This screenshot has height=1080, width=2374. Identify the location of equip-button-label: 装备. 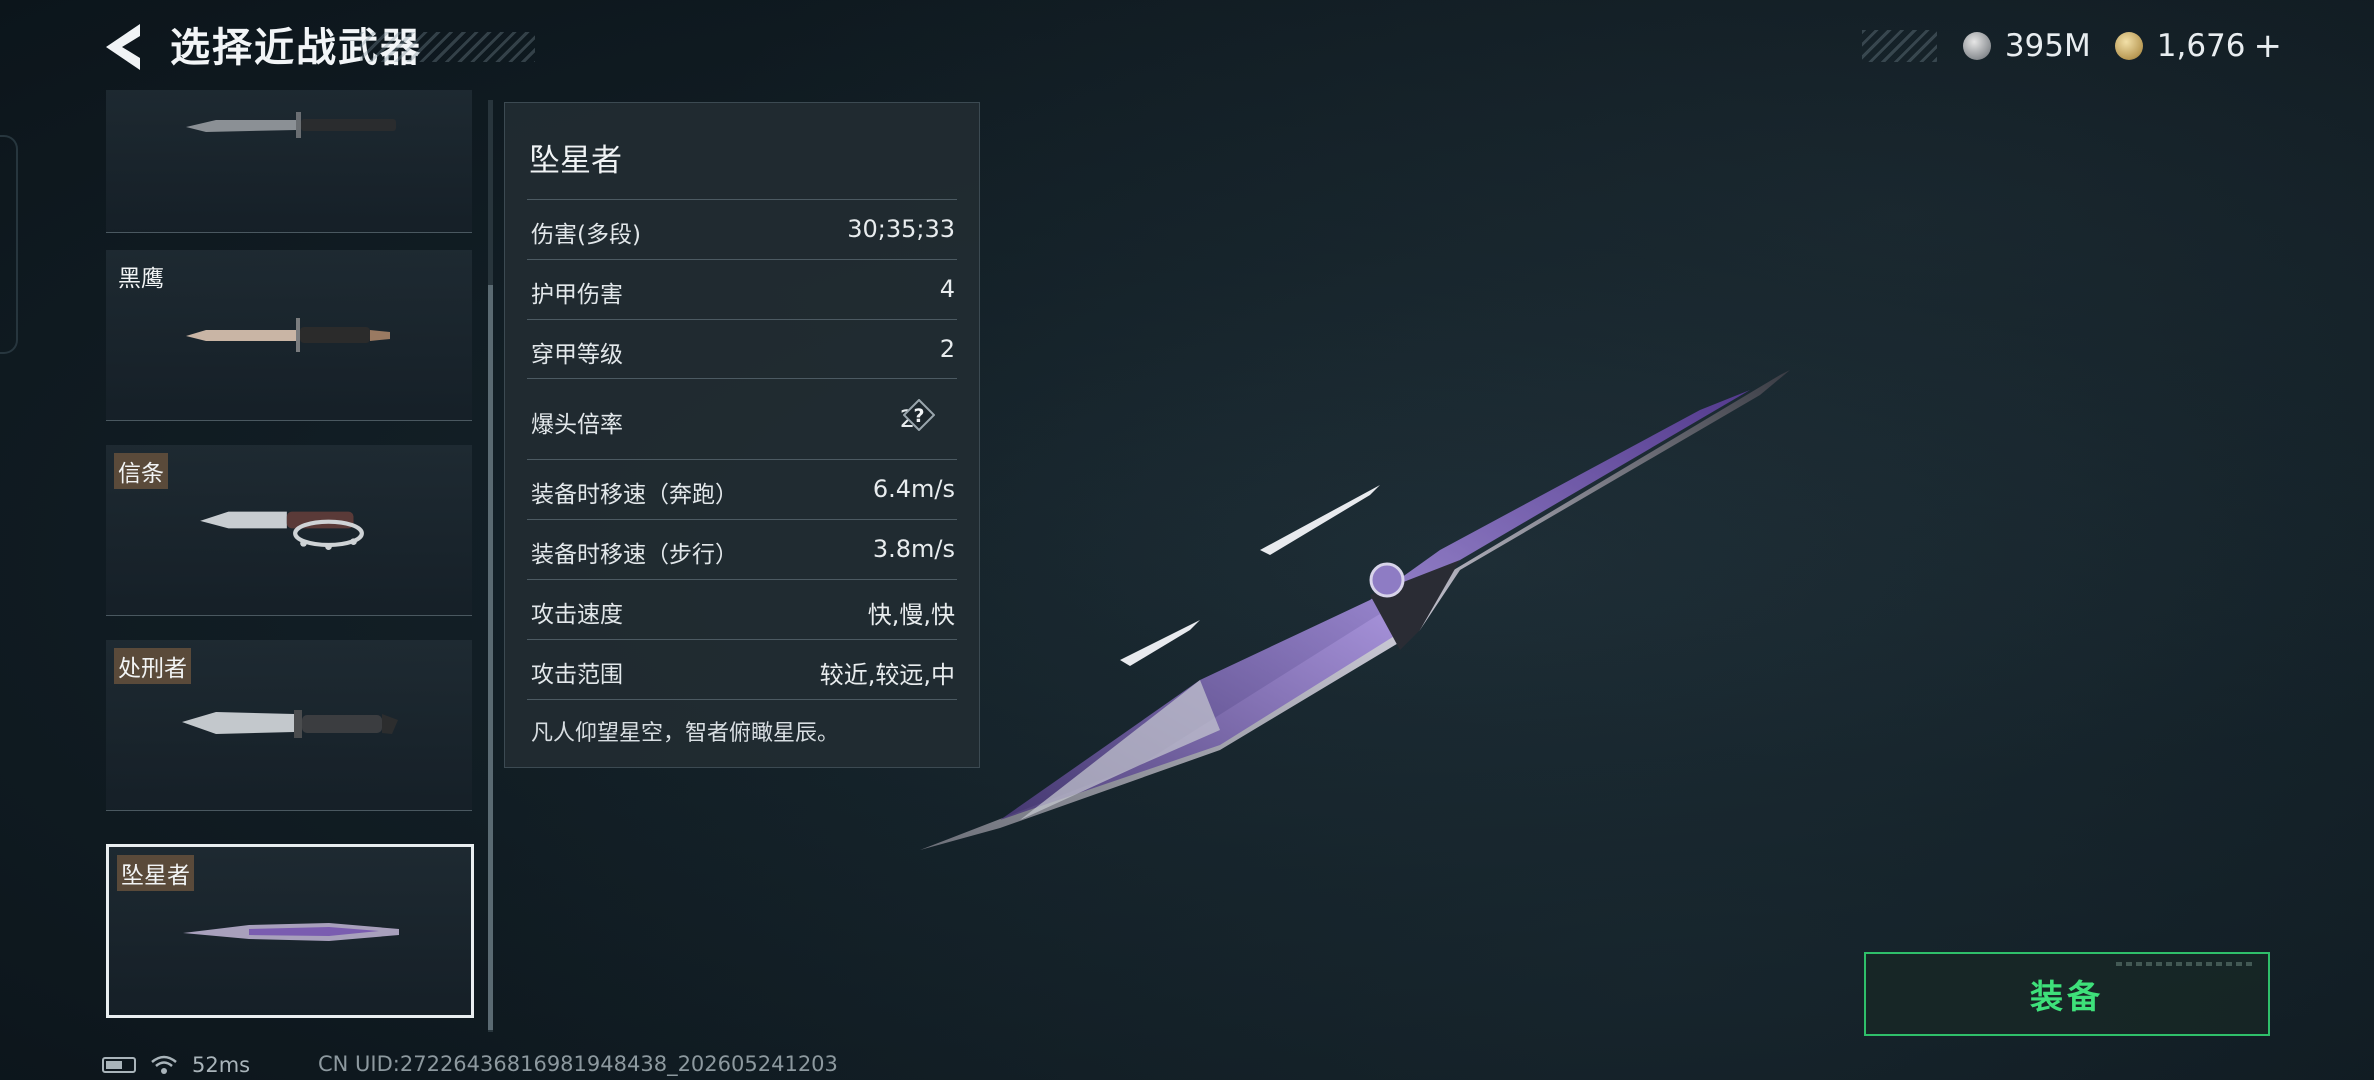
(2067, 996).